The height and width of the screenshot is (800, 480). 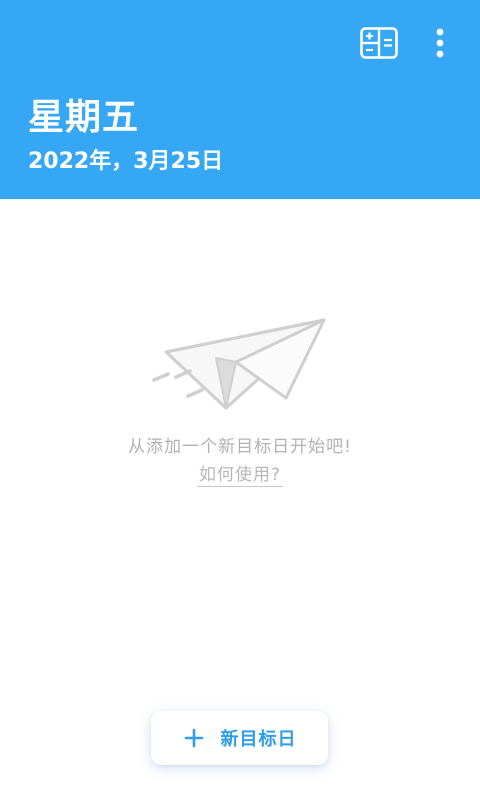 What do you see at coordinates (239, 364) in the screenshot?
I see `paper-plane-icon` at bounding box center [239, 364].